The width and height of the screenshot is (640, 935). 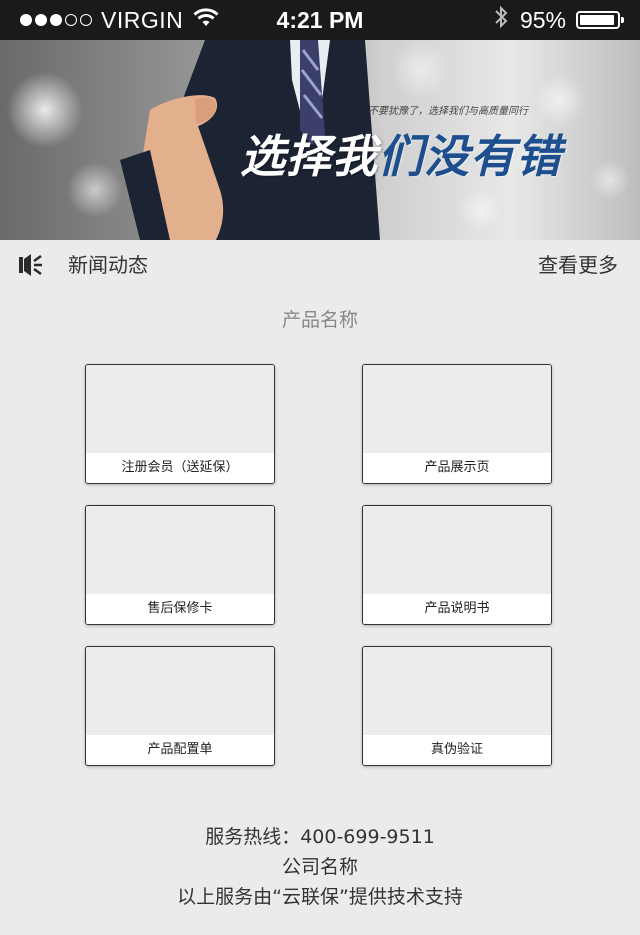 I want to click on card-label: 产品展示页, so click(x=457, y=468).